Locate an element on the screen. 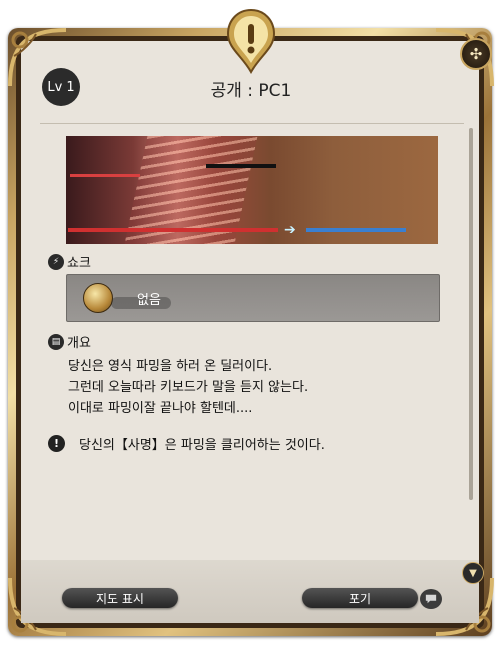  scrollbar-thumb is located at coordinates (471, 314).